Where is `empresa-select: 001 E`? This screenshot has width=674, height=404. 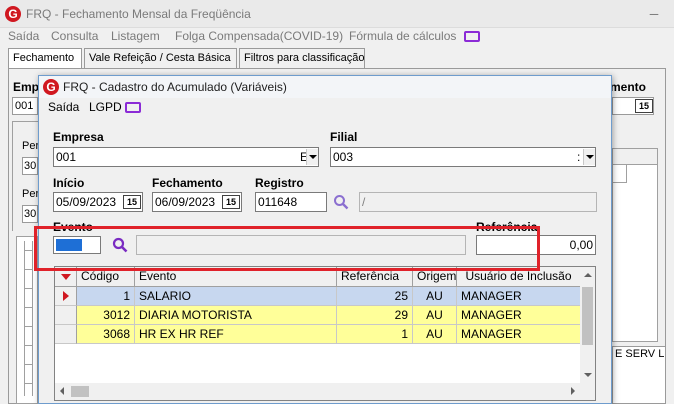 empresa-select: 001 E is located at coordinates (186, 157).